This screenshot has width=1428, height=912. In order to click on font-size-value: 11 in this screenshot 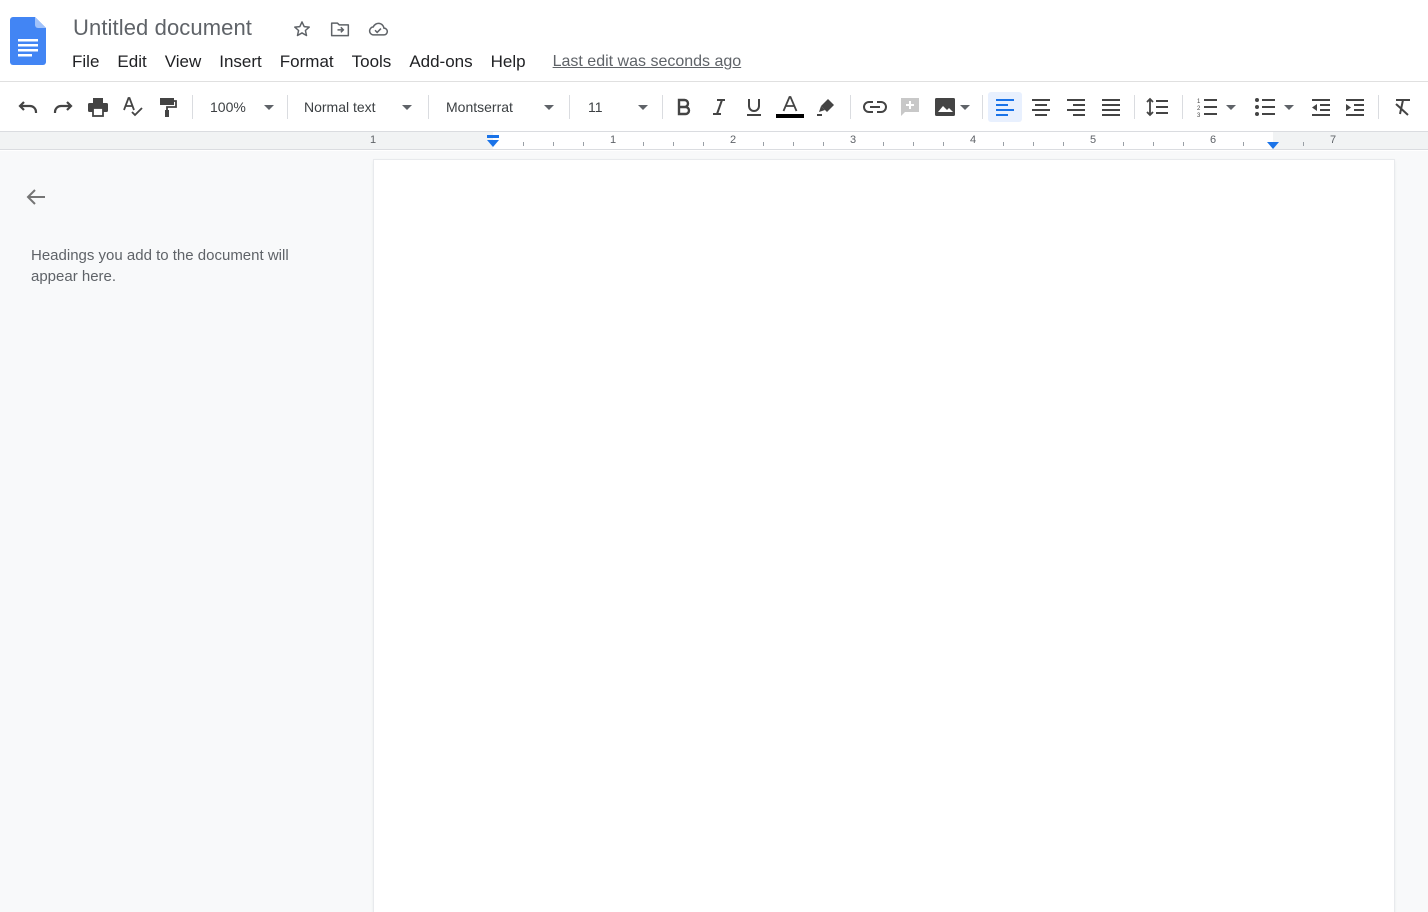, I will do `click(595, 107)`.